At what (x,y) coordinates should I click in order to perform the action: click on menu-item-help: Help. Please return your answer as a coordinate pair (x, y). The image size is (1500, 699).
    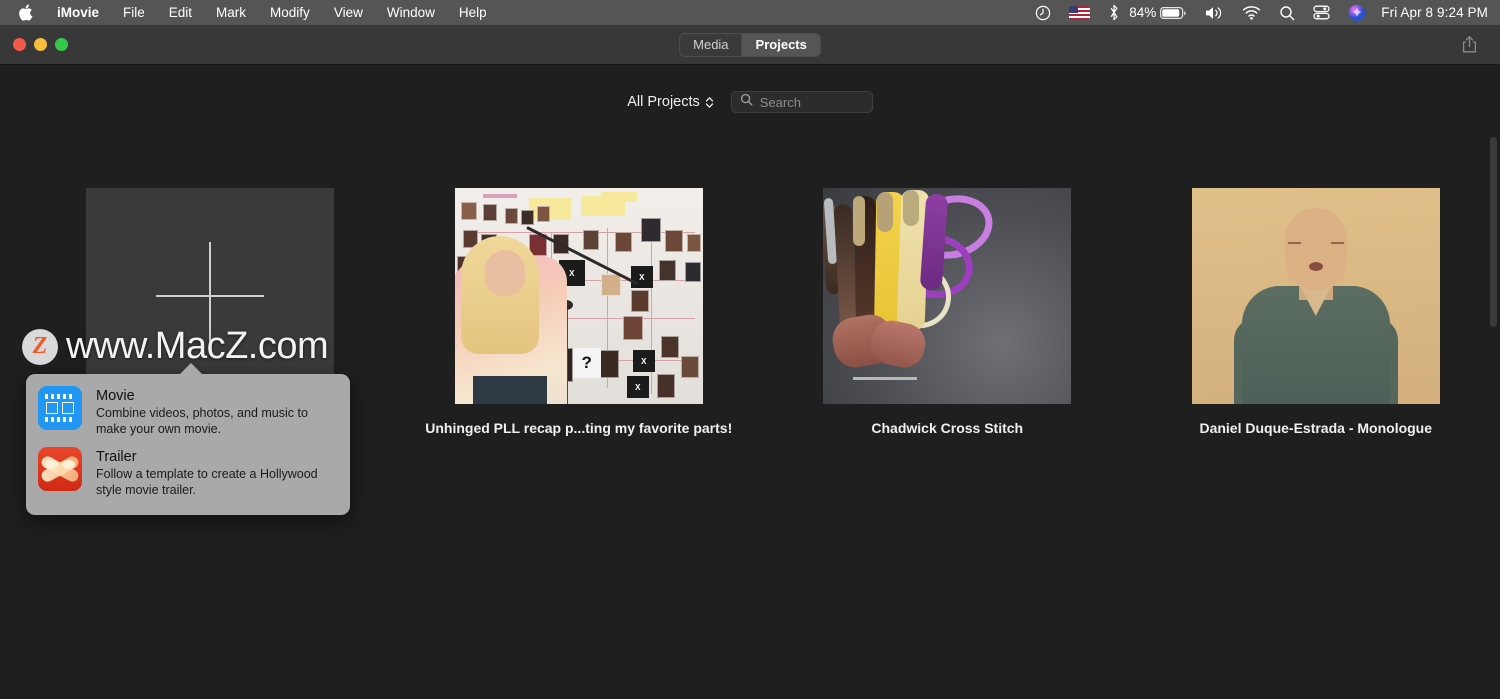
    Looking at the image, I should click on (473, 12).